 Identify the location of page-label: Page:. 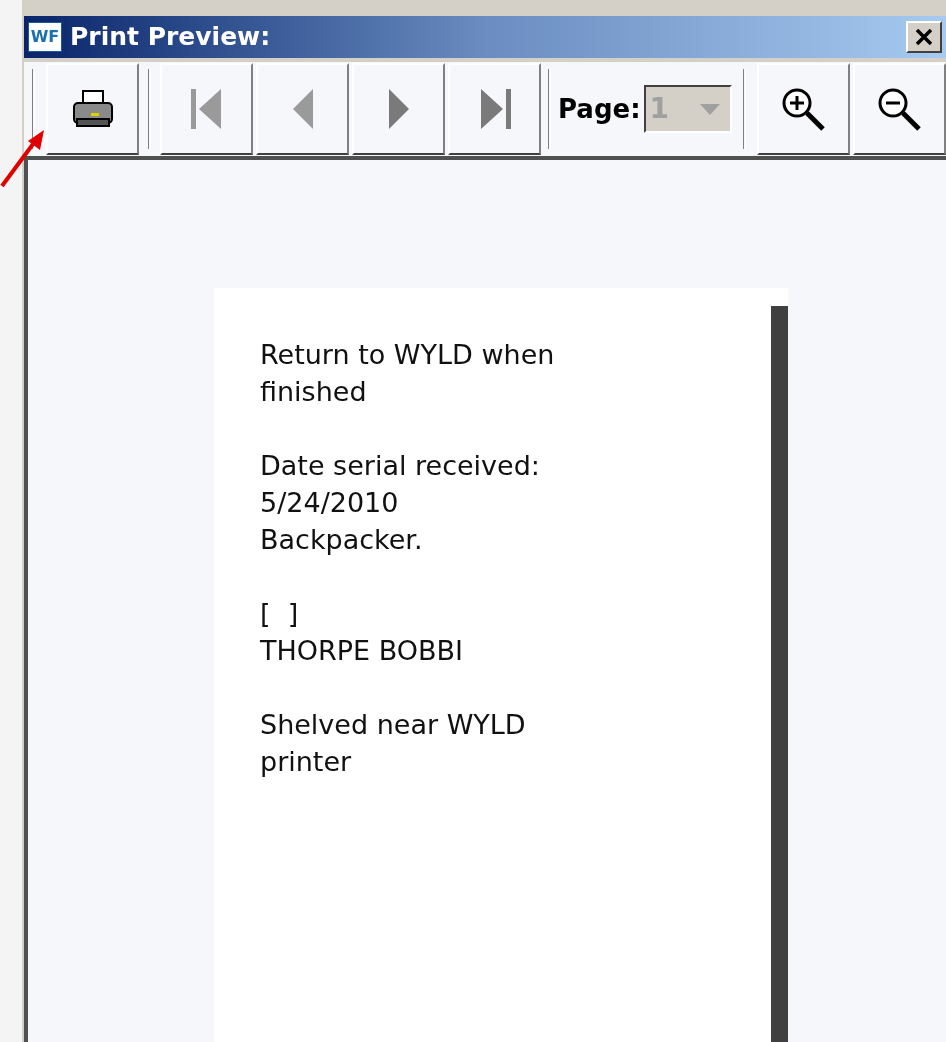
(599, 109).